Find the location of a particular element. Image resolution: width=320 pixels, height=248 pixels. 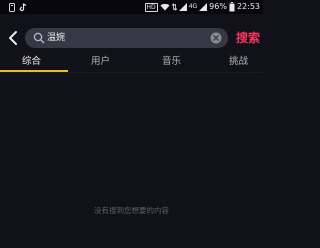

network-type-label: 4G is located at coordinates (193, 6).